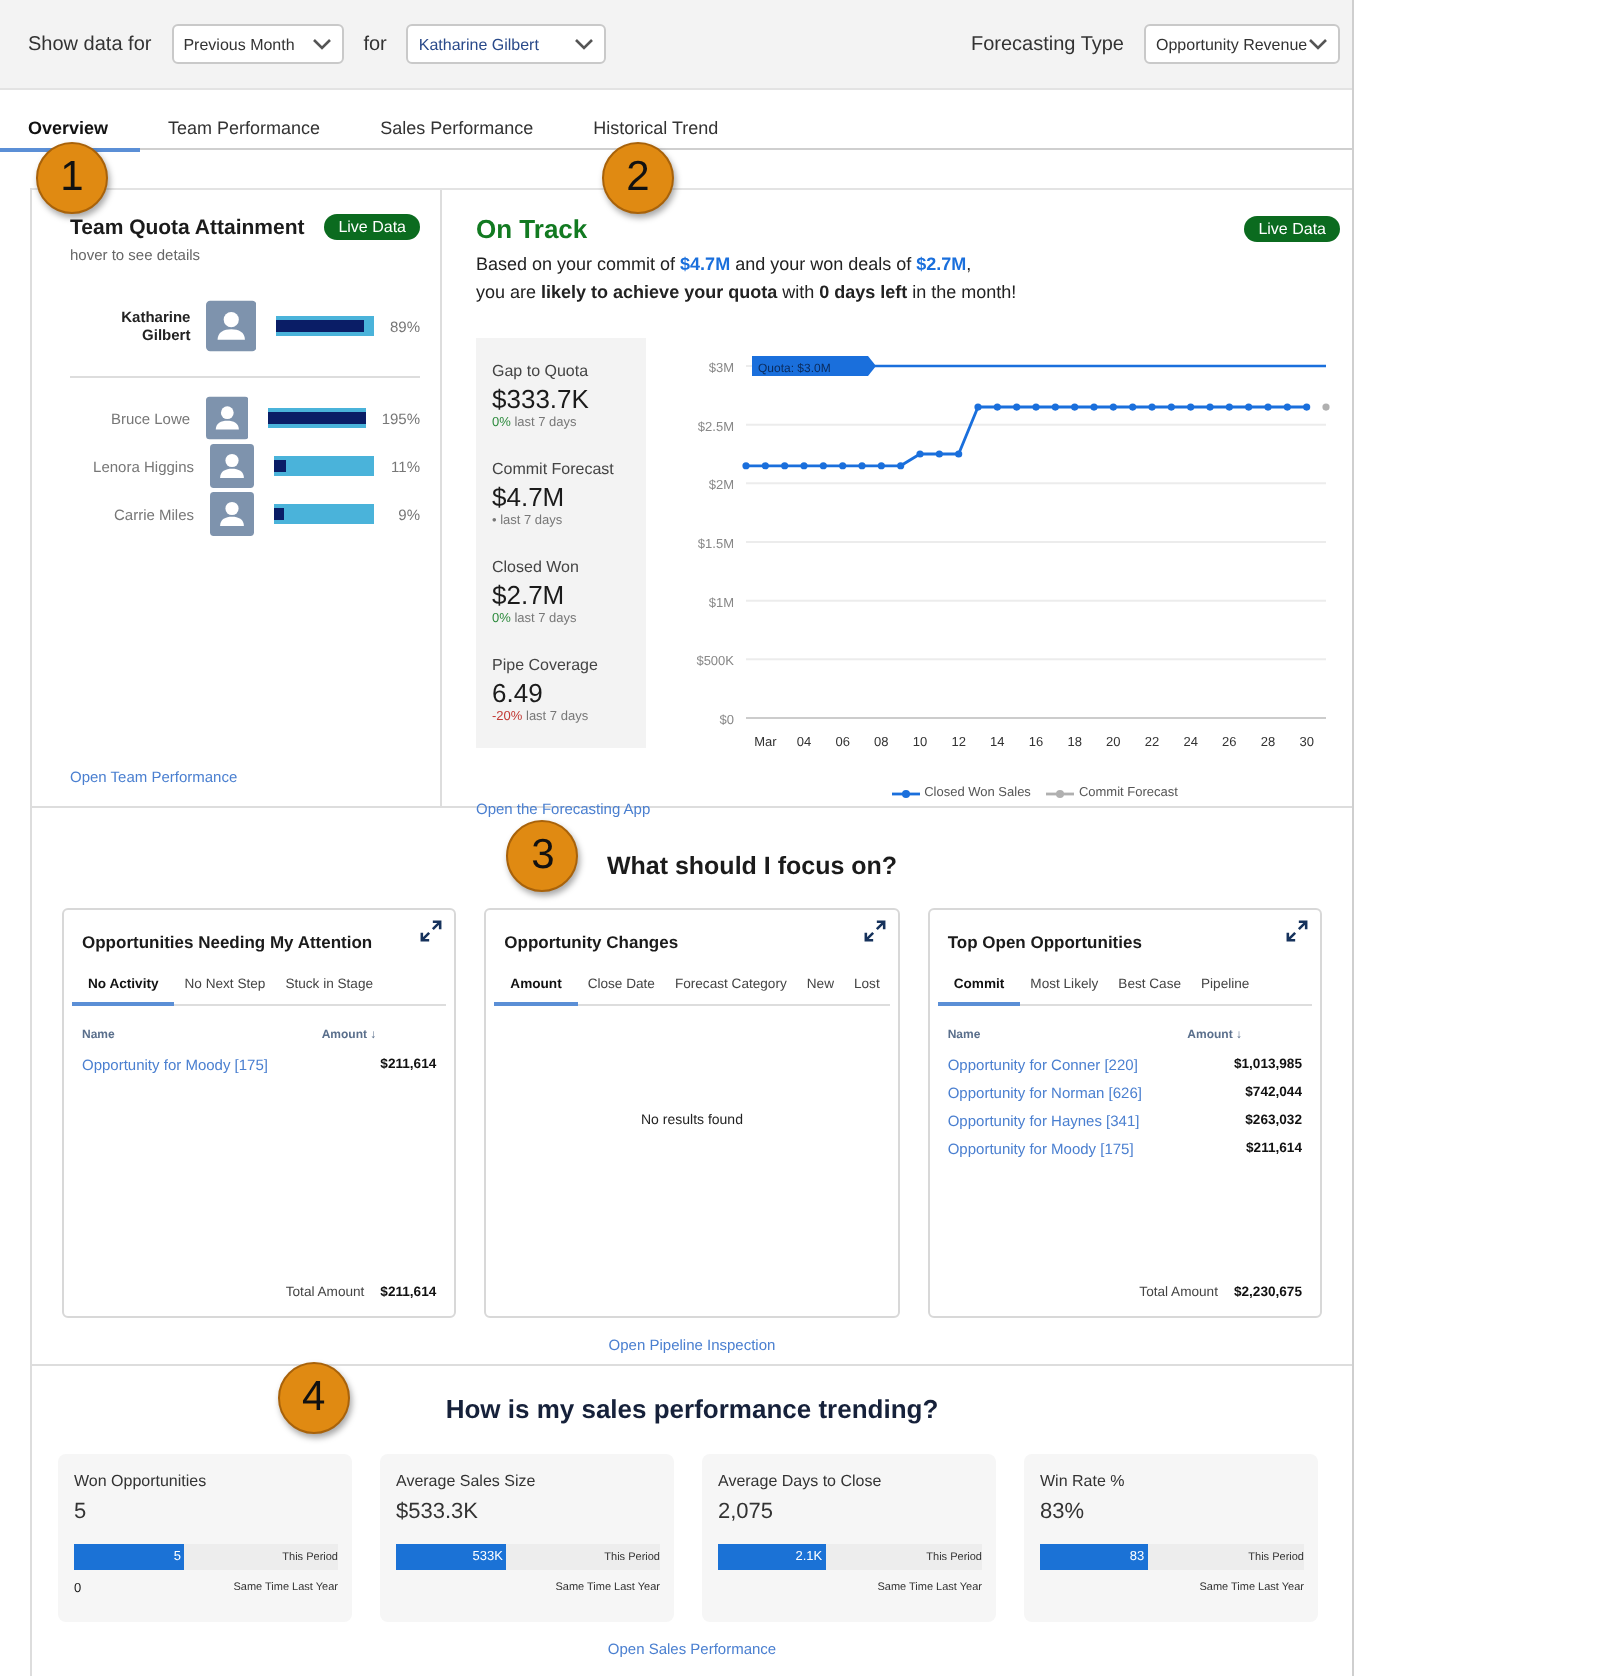  I want to click on dropdown: Previous Month, so click(257, 44).